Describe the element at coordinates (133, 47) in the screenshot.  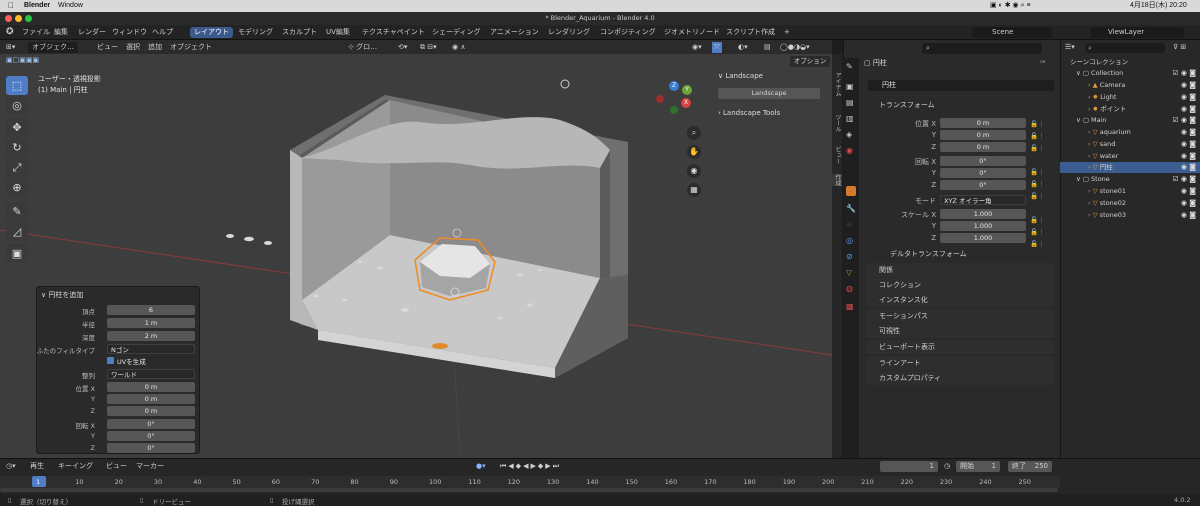
I see `menu-select: 選択` at that location.